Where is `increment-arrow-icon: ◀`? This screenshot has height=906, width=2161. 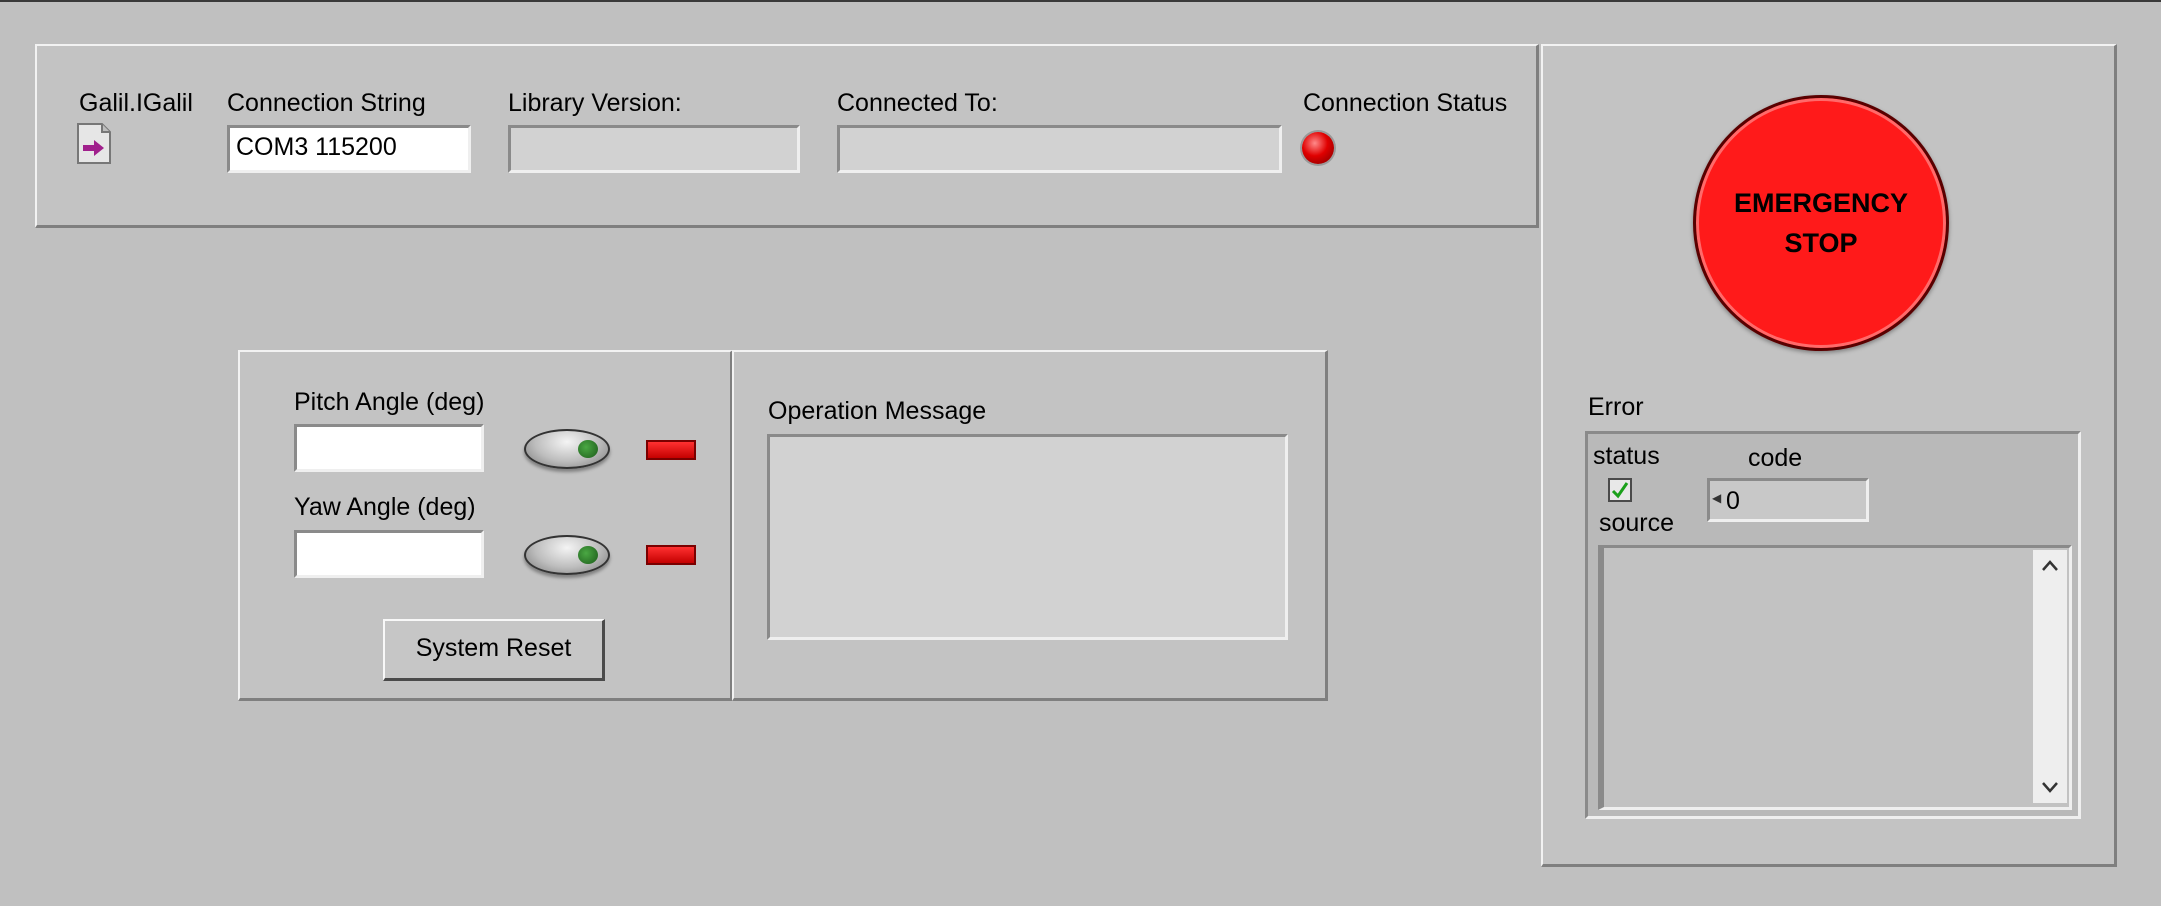
increment-arrow-icon: ◀ is located at coordinates (1716, 498).